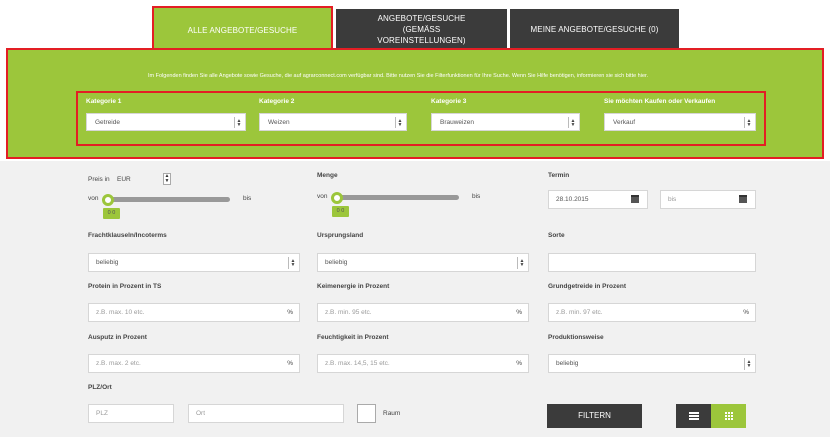  Describe the element at coordinates (353, 286) in the screenshot. I see `germination-label: Keimenergie in Prozent` at that location.